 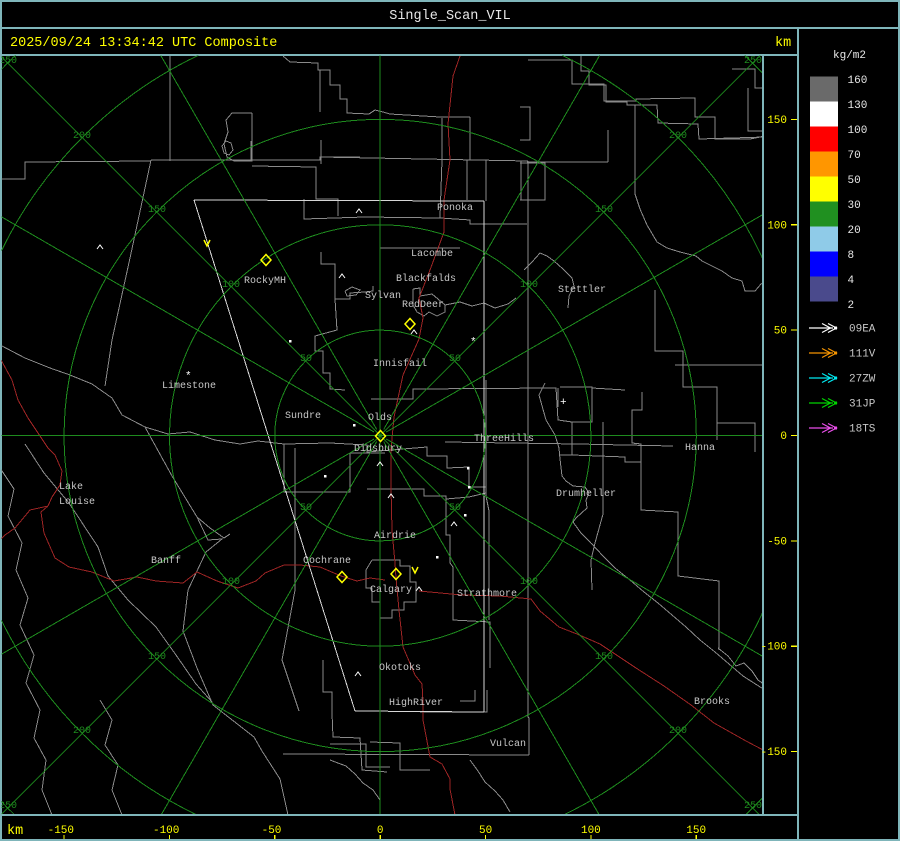 I want to click on svg-text: 31JP, so click(x=862, y=405).